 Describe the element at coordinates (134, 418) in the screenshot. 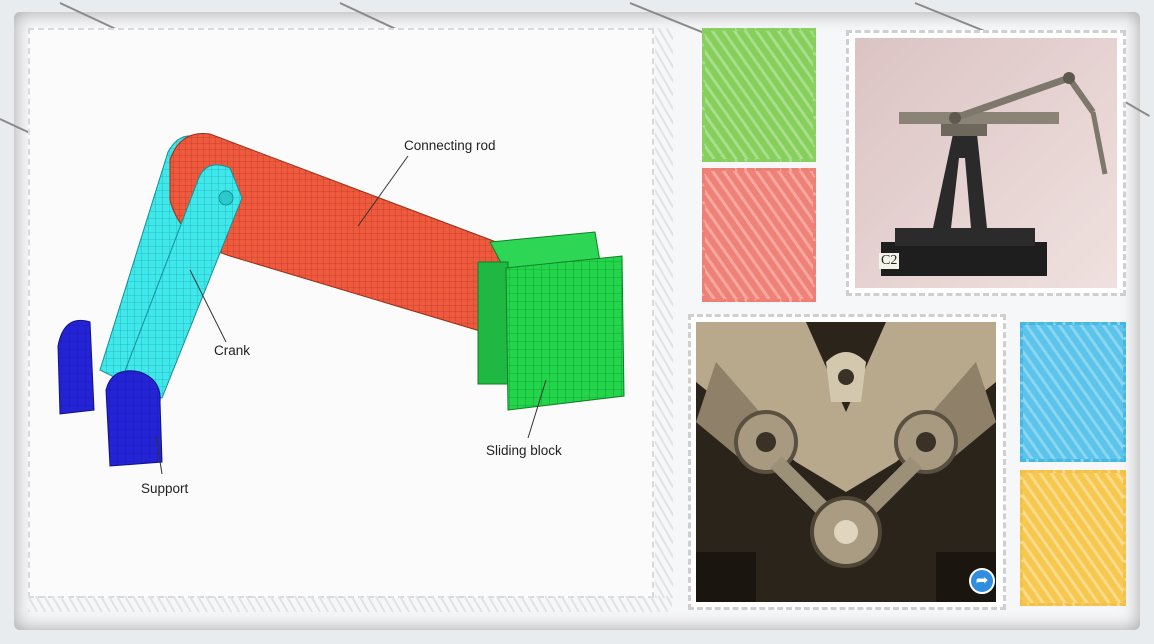

I see `support-shape` at that location.